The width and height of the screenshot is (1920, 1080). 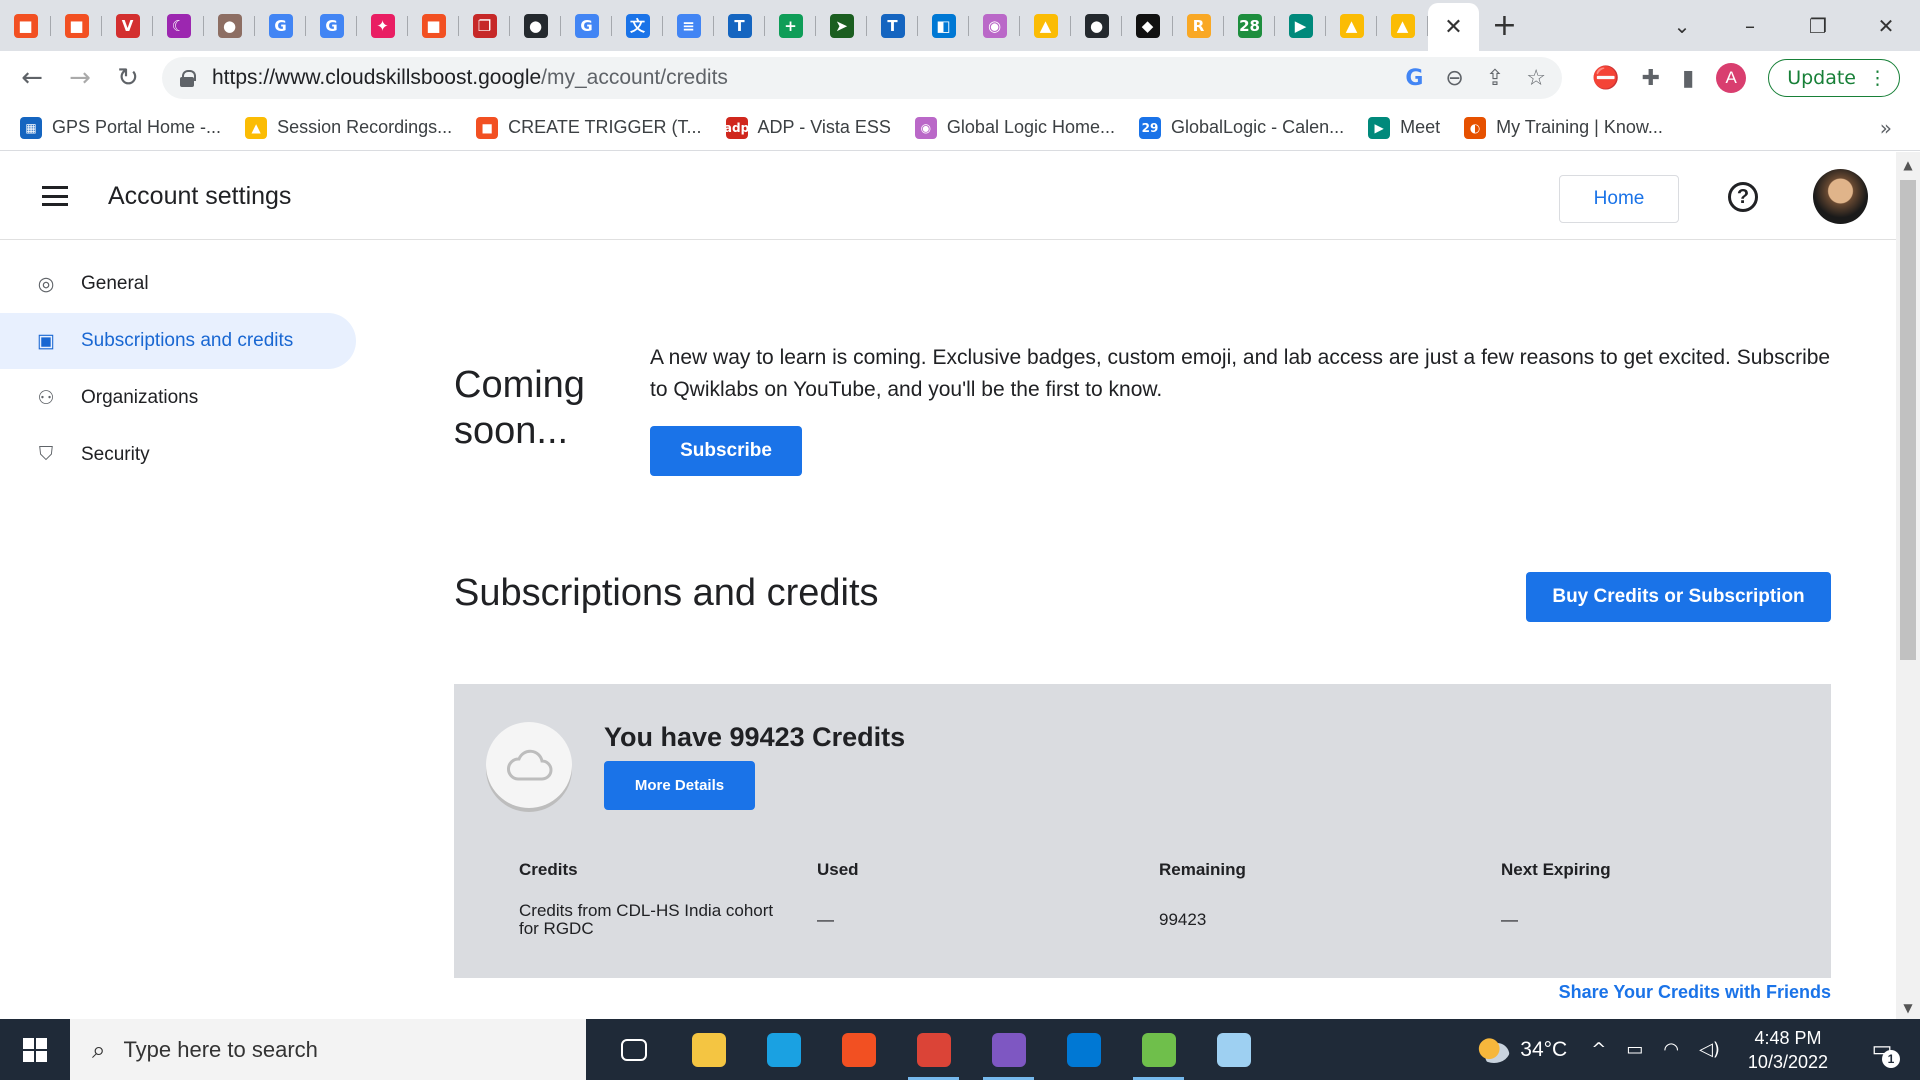 What do you see at coordinates (127, 25) in the screenshot?
I see `browser-tab: V` at bounding box center [127, 25].